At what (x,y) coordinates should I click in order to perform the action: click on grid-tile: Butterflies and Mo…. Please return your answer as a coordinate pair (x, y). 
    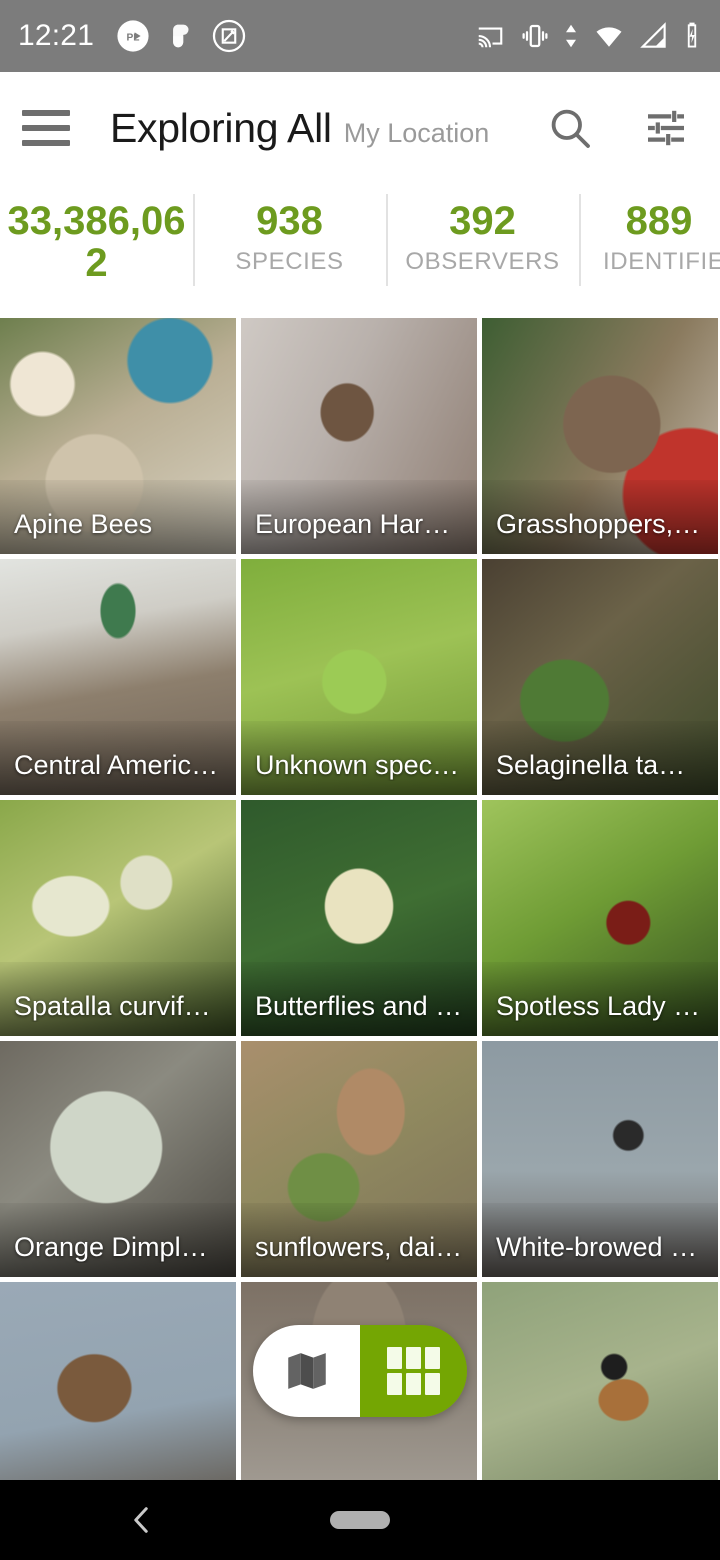
    Looking at the image, I should click on (359, 918).